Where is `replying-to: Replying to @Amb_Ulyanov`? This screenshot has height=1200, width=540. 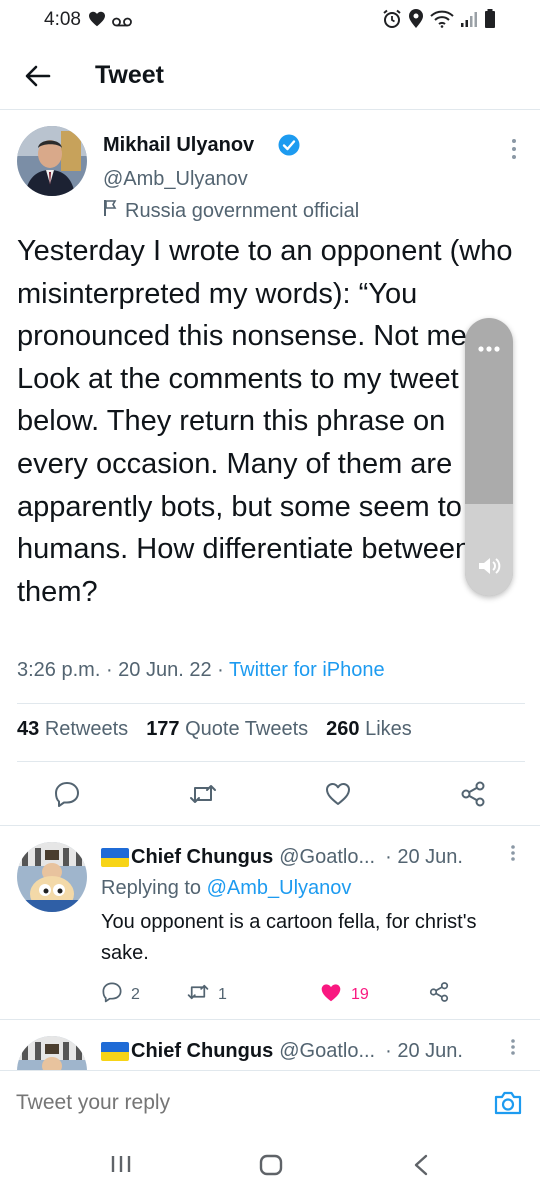 replying-to: Replying to @Amb_Ulyanov is located at coordinates (226, 888).